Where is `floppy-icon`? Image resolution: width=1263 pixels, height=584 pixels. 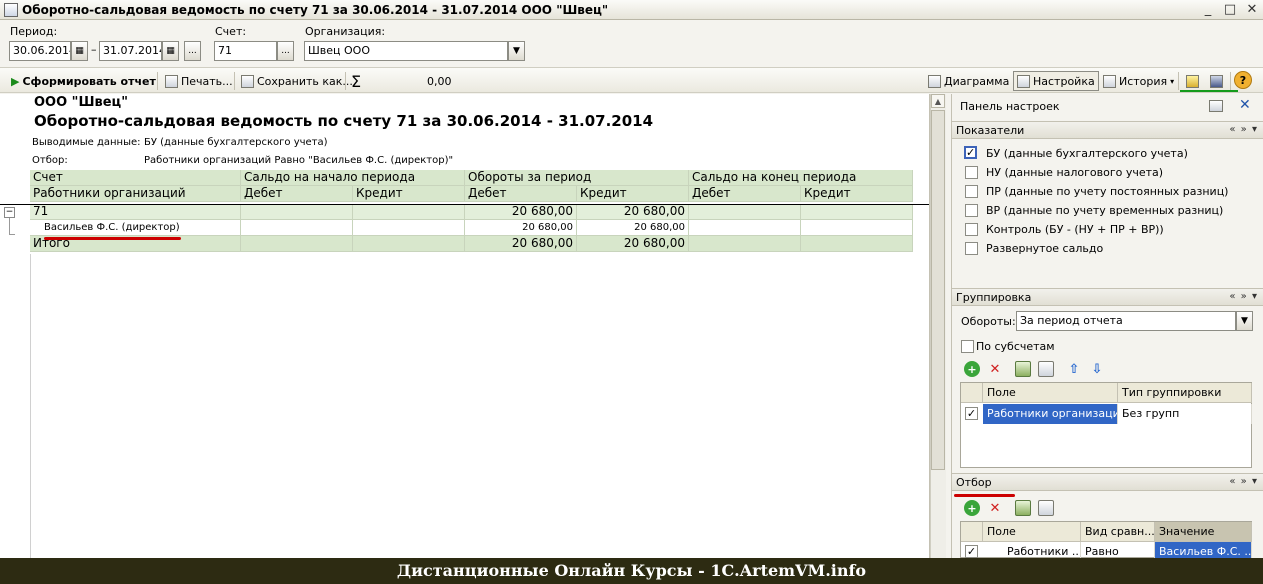 floppy-icon is located at coordinates (247, 81).